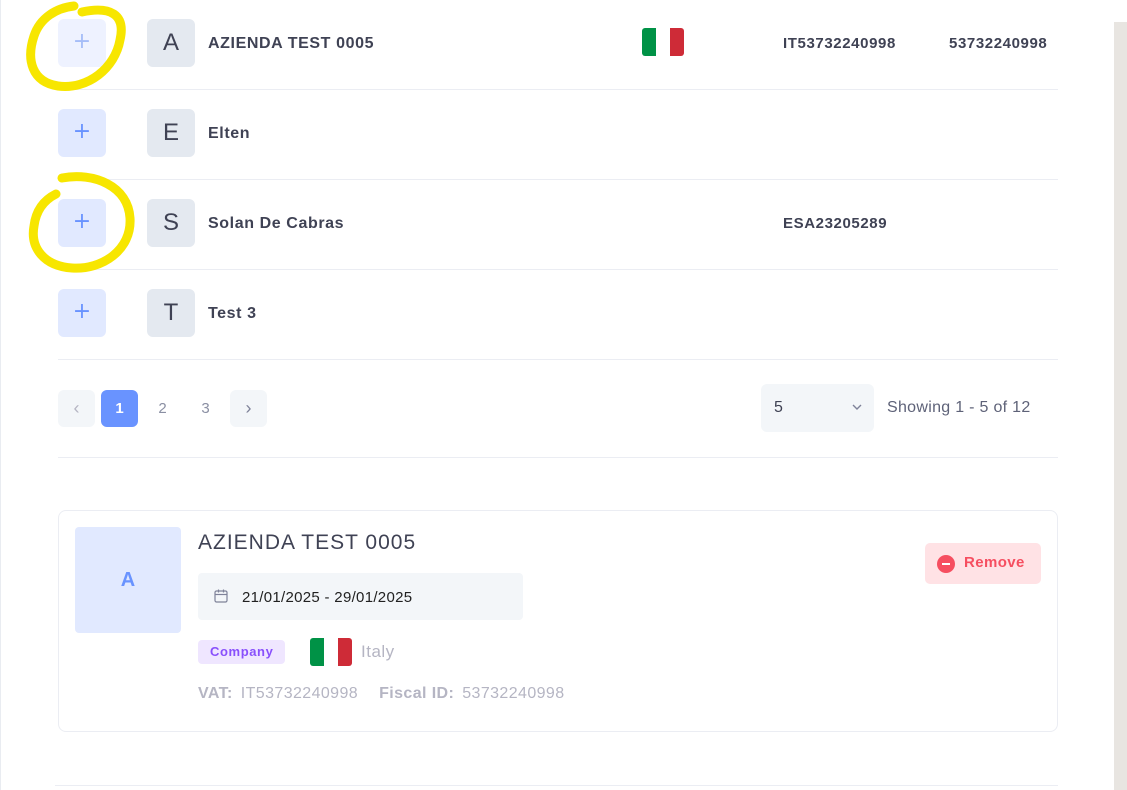 The width and height of the screenshot is (1127, 790). Describe the element at coordinates (299, 693) in the screenshot. I see `vat-value: IT53732240998` at that location.